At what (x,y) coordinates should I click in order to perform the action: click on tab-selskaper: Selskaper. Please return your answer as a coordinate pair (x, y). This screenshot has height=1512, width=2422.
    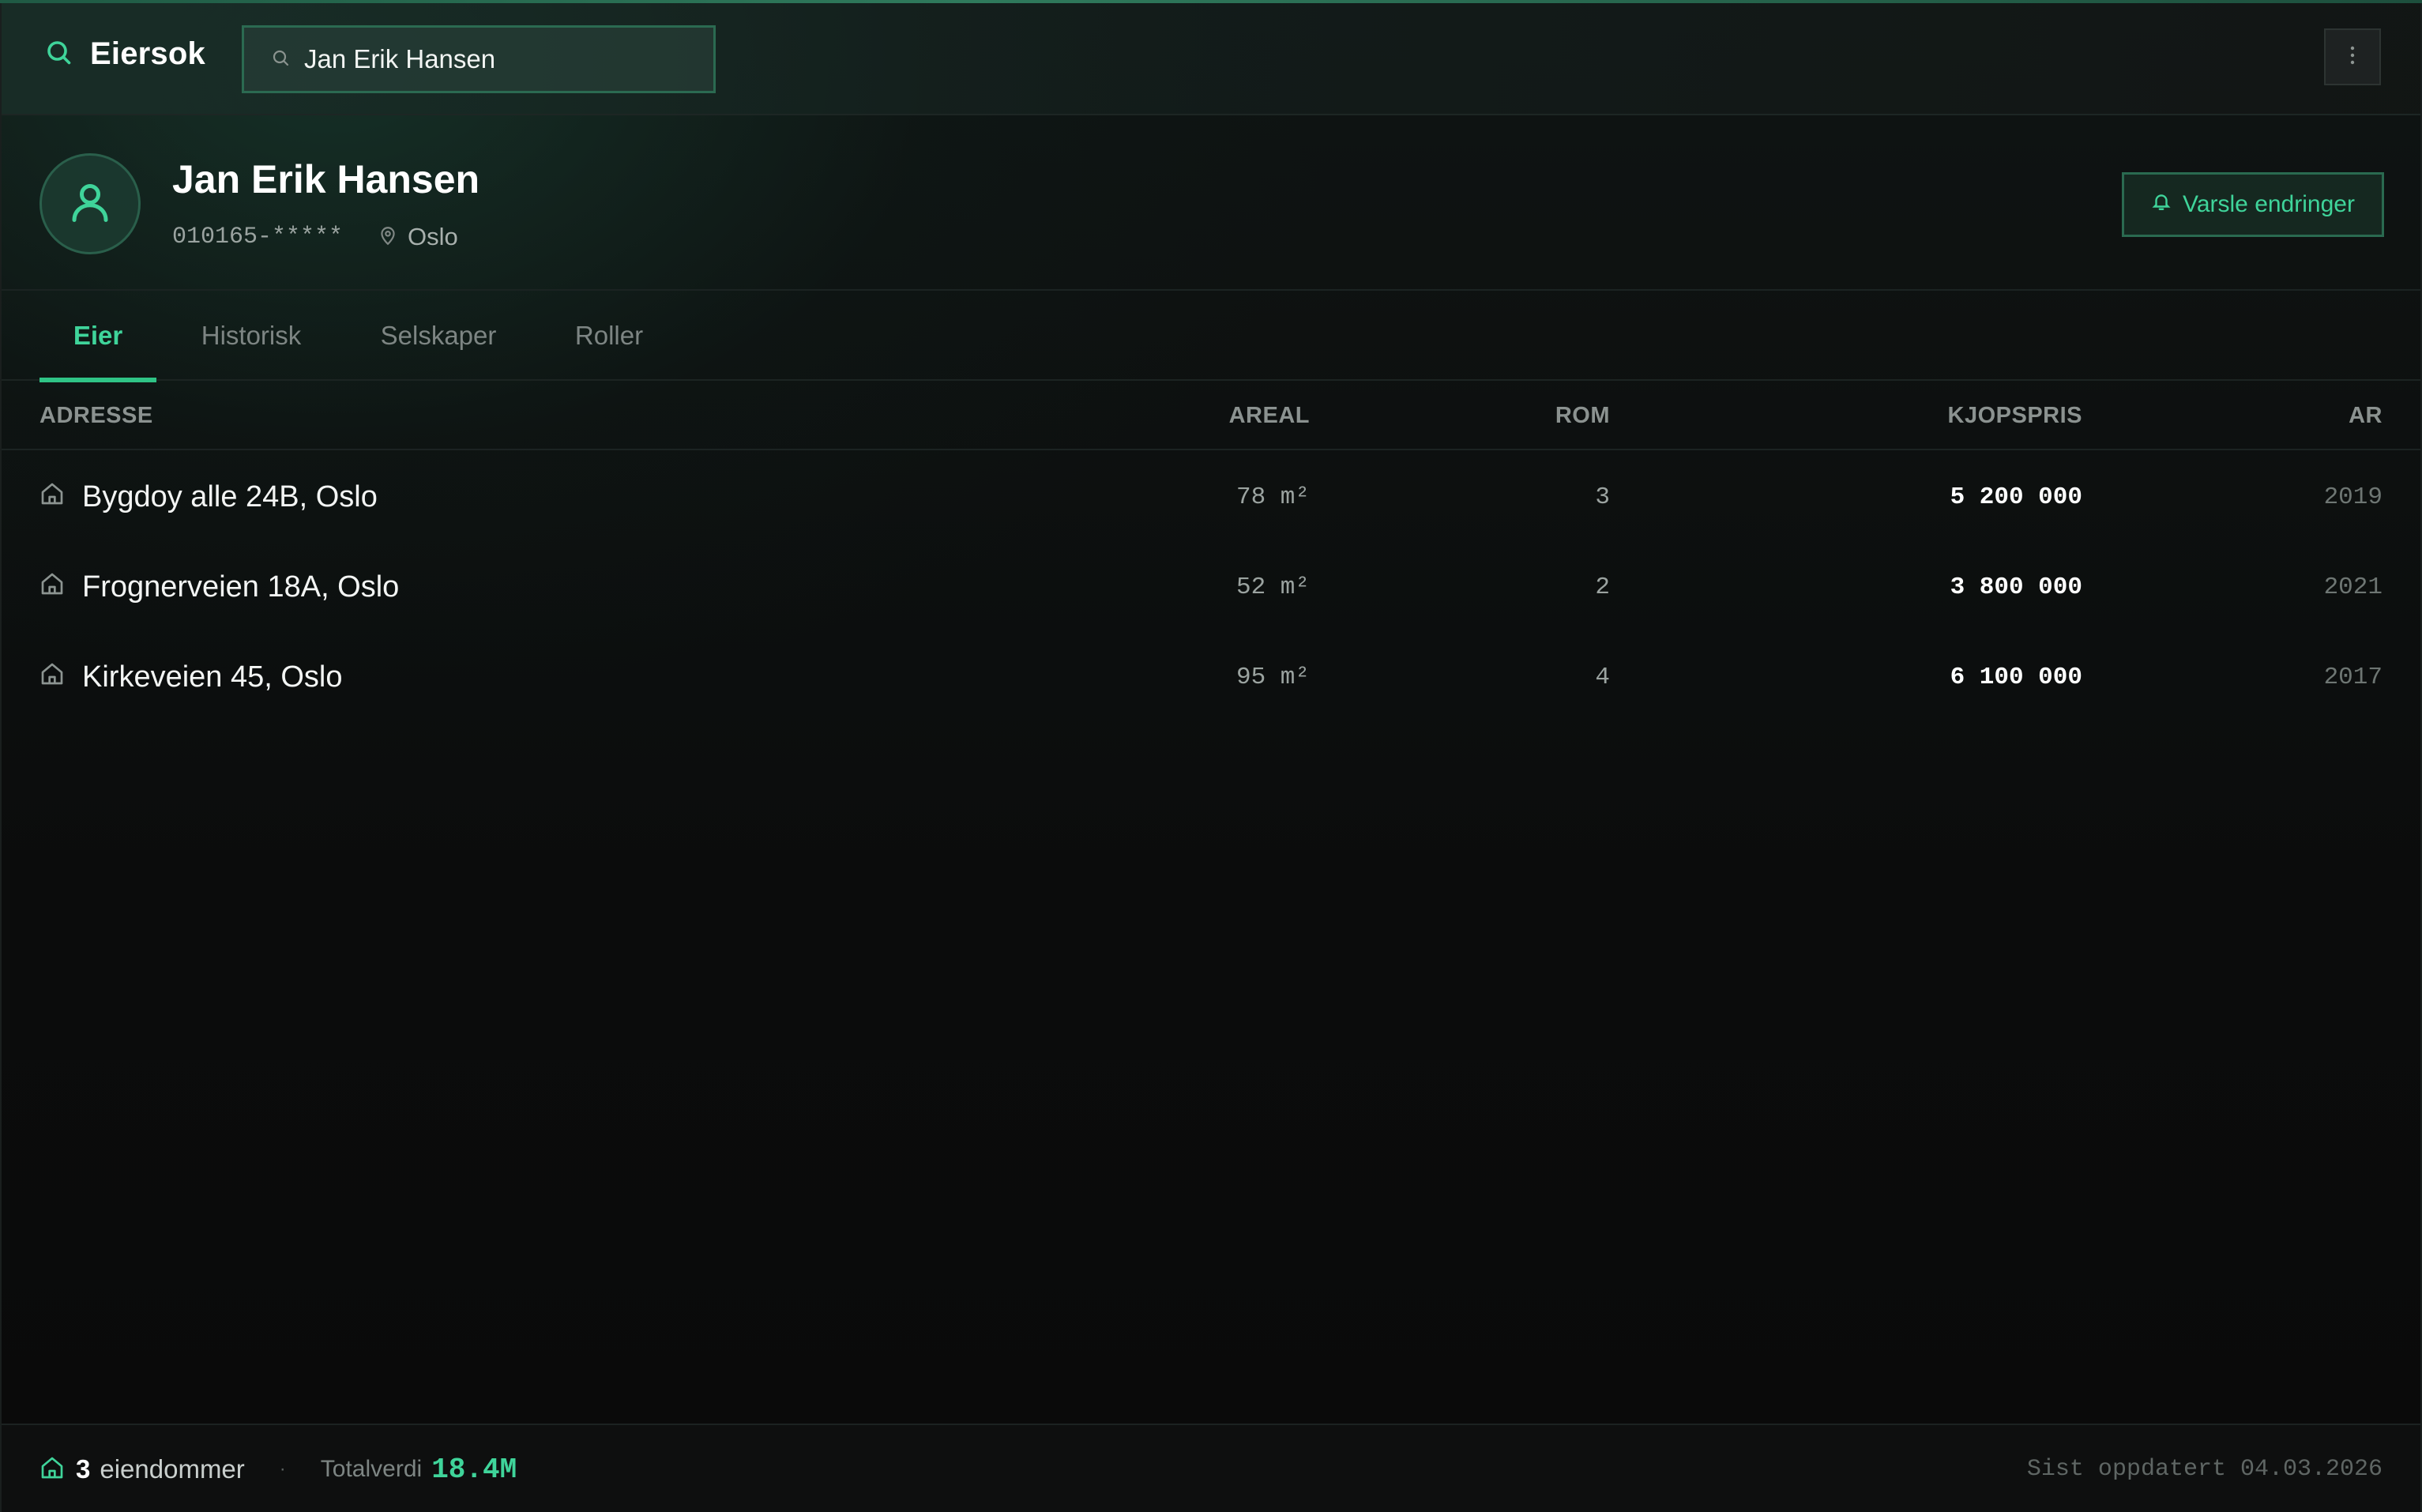
    Looking at the image, I should click on (438, 336).